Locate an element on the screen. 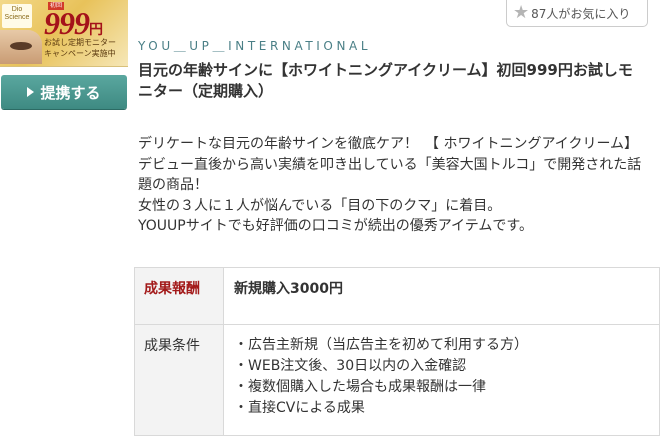 This screenshot has width=660, height=436. description-line: デリケートな目元の年齢サインを徹底ケア！ 【 ホワイトニングアイクリーム】 is located at coordinates (388, 144).